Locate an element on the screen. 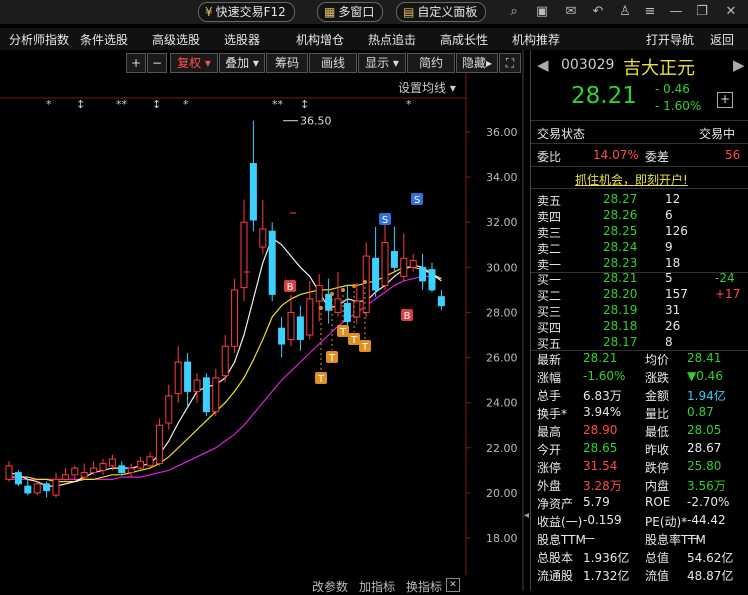  overlay-dropdown: 叠加 ▾ is located at coordinates (242, 63).